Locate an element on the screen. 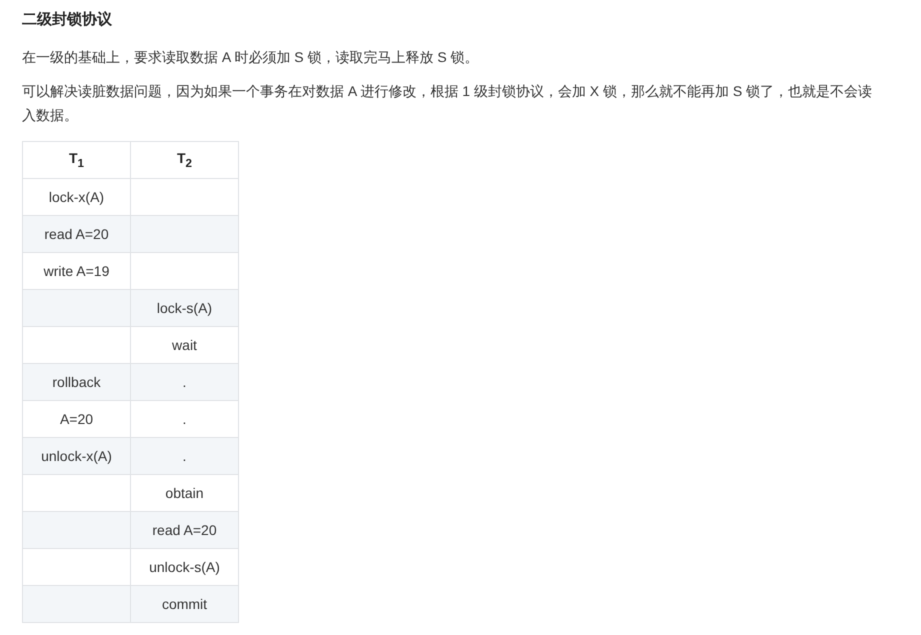 The width and height of the screenshot is (921, 635). table-cell: commit is located at coordinates (184, 604).